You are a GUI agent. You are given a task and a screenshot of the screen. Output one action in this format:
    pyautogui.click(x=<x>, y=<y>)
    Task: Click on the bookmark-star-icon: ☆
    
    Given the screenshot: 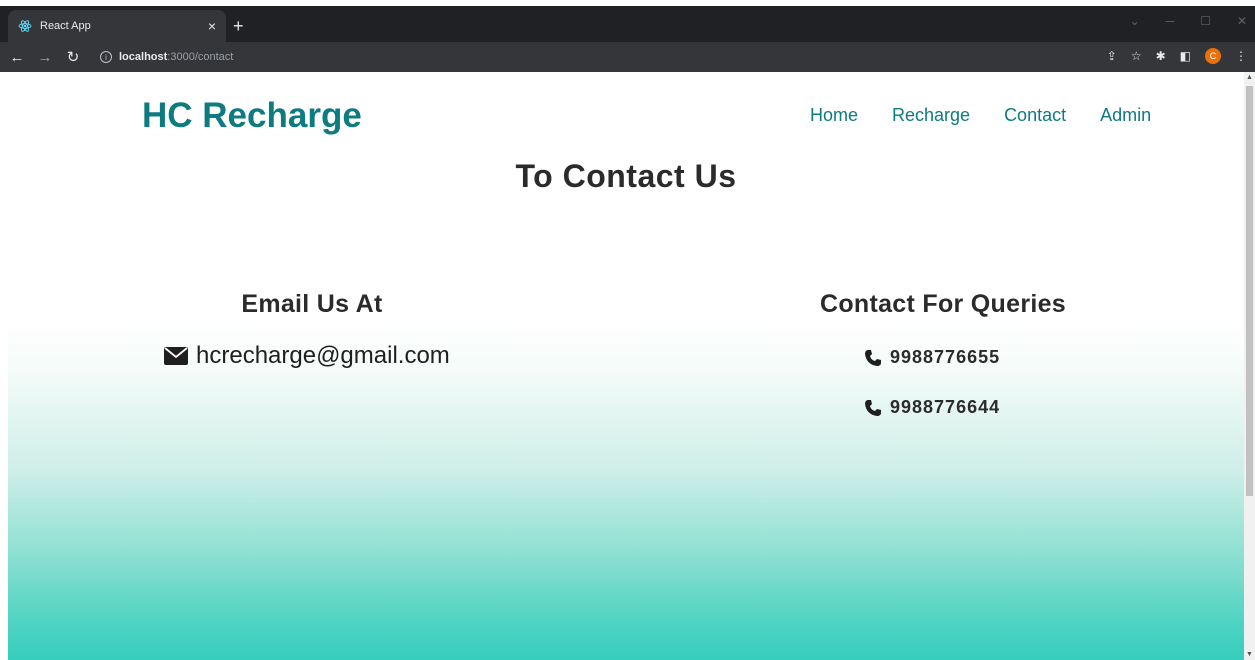 What is the action you would take?
    pyautogui.click(x=1136, y=56)
    